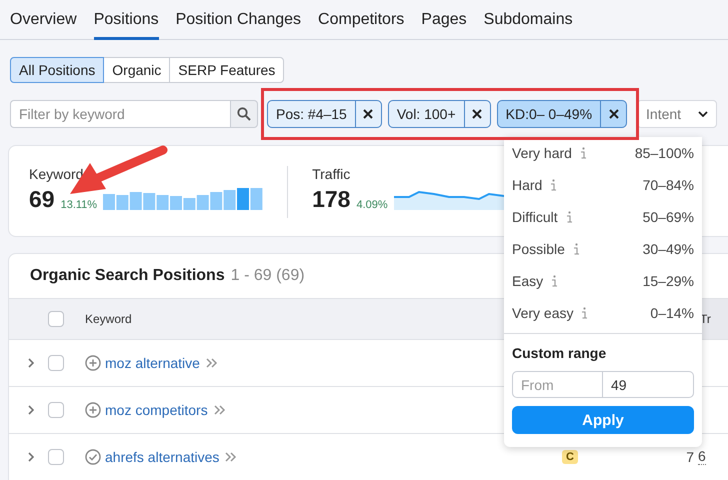 Image resolution: width=728 pixels, height=480 pixels. Describe the element at coordinates (664, 153) in the screenshot. I see `option-range: 85–100%` at that location.